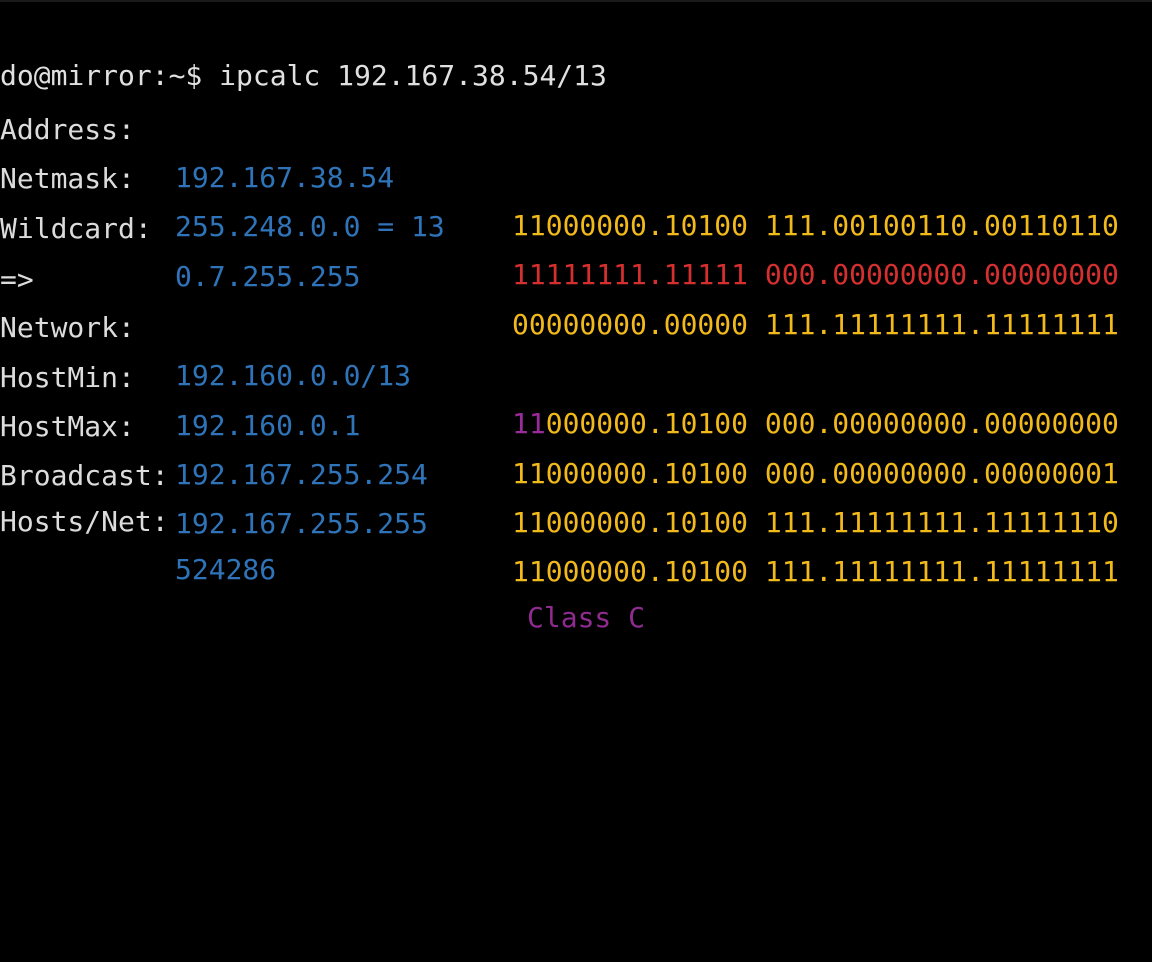 The width and height of the screenshot is (1152, 962). I want to click on arrow-row: =>, so click(576, 252).